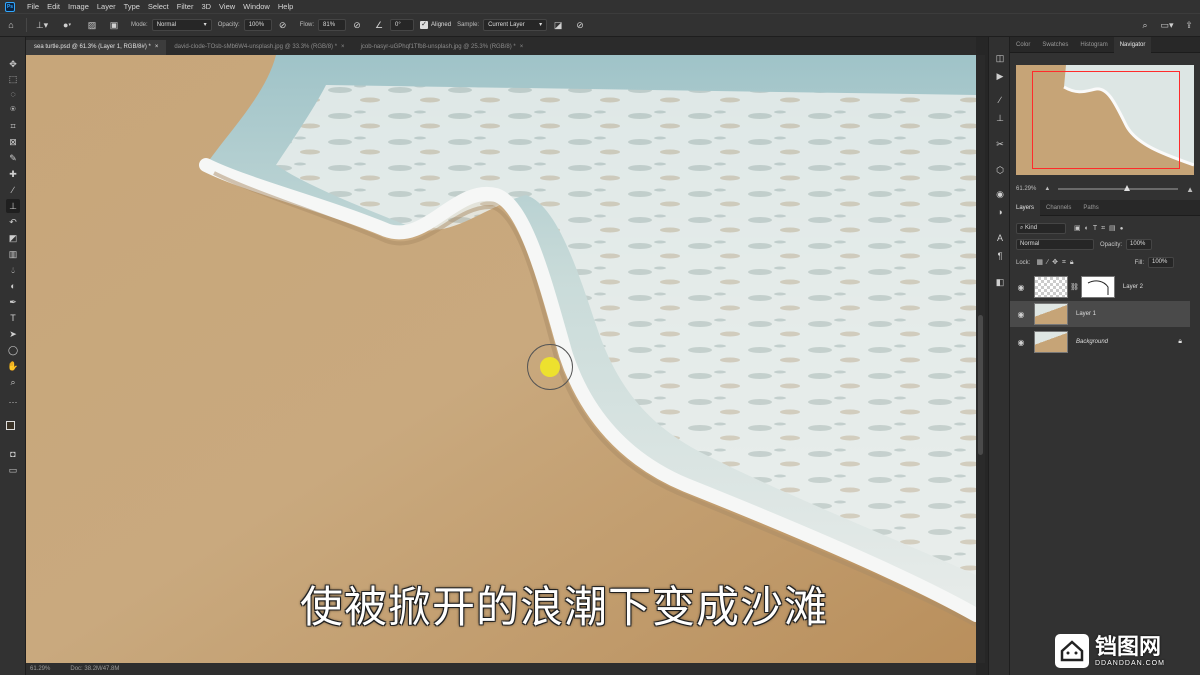 Image resolution: width=1200 pixels, height=675 pixels. What do you see at coordinates (285, 6) in the screenshot?
I see `menu-help: Help` at bounding box center [285, 6].